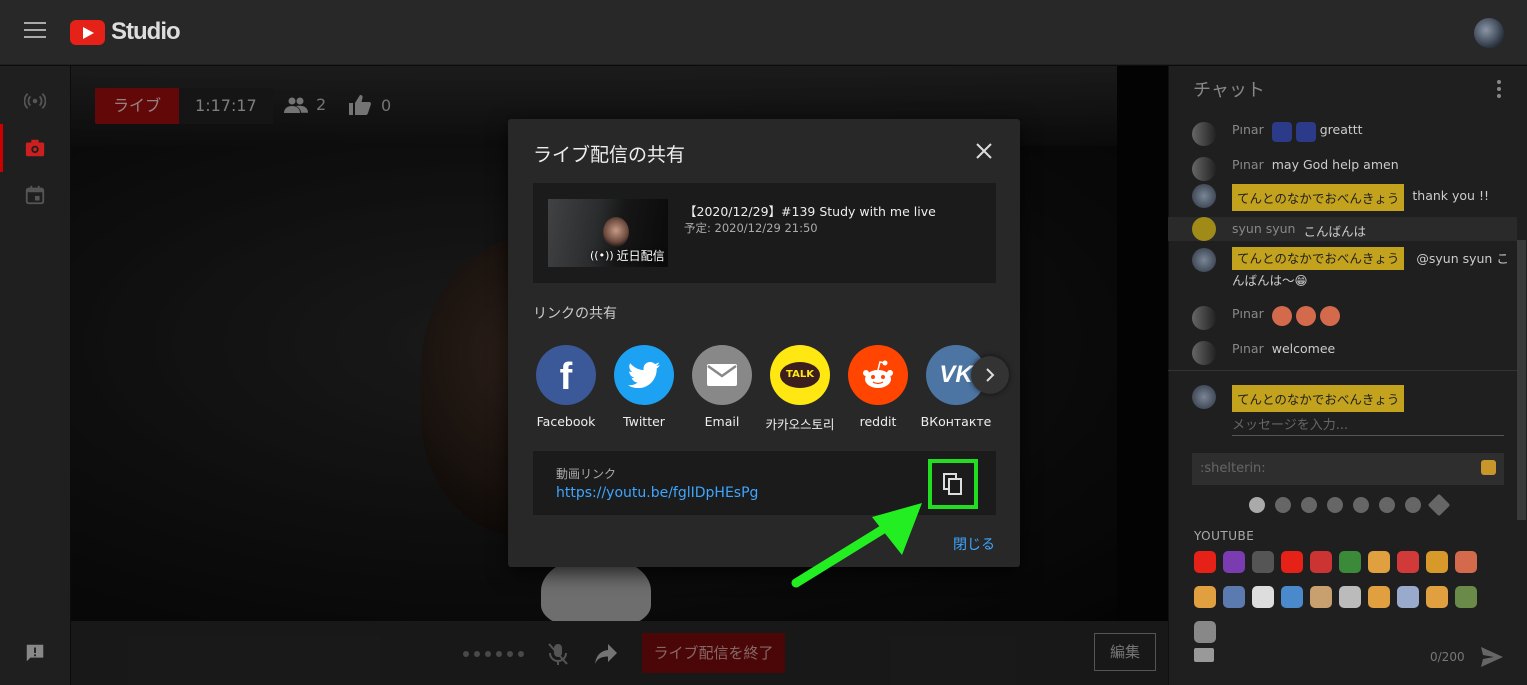  What do you see at coordinates (1342, 353) in the screenshot?
I see `chat-message: Pınar welcomee` at bounding box center [1342, 353].